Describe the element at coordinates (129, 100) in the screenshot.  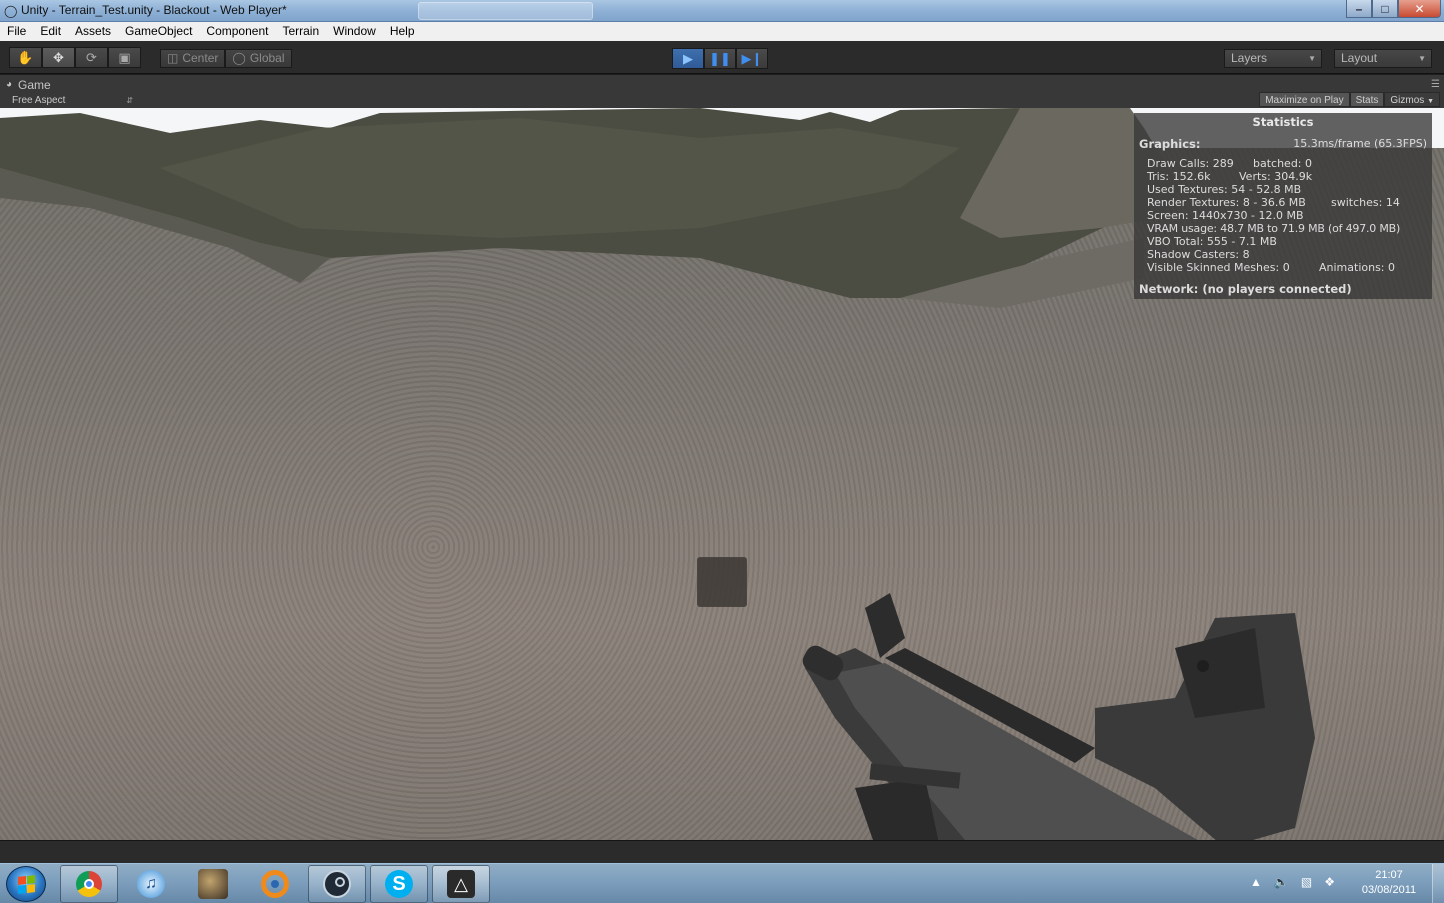
I see `chevron-updown-icon: ⇵` at that location.